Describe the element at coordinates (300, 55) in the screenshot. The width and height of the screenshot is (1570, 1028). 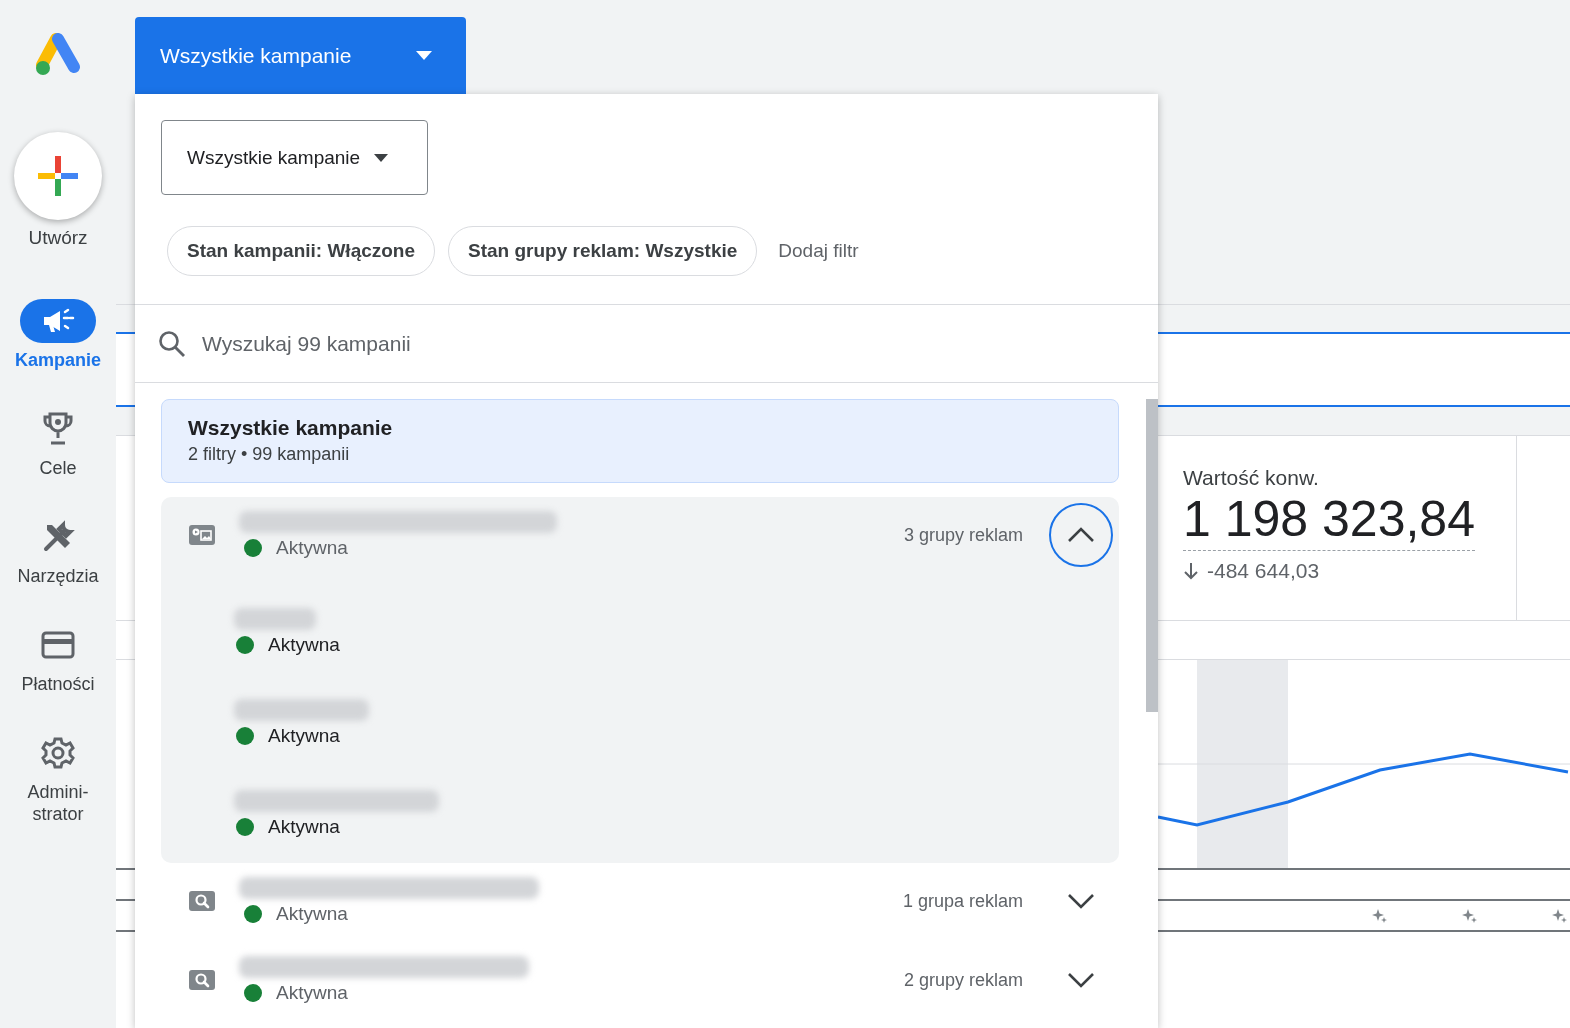
I see `campaign-picker: Wszystkie kampanie` at that location.